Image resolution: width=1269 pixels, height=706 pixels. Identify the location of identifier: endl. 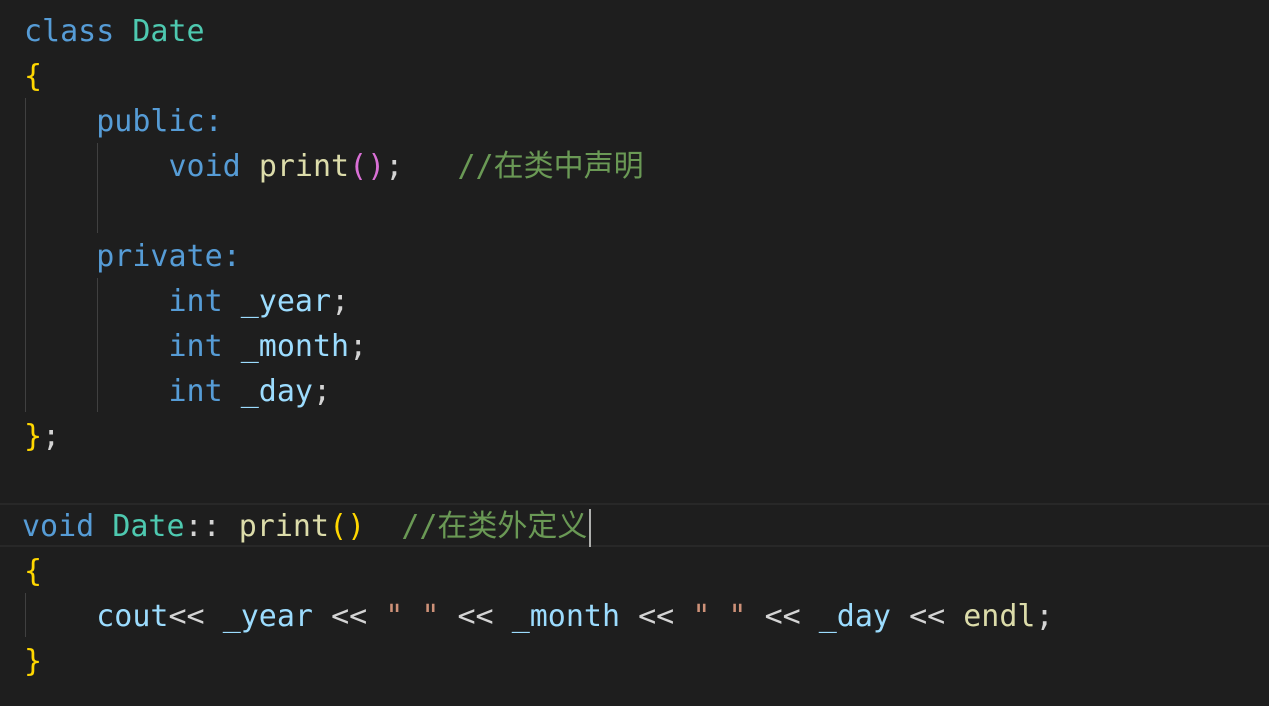
(999, 616).